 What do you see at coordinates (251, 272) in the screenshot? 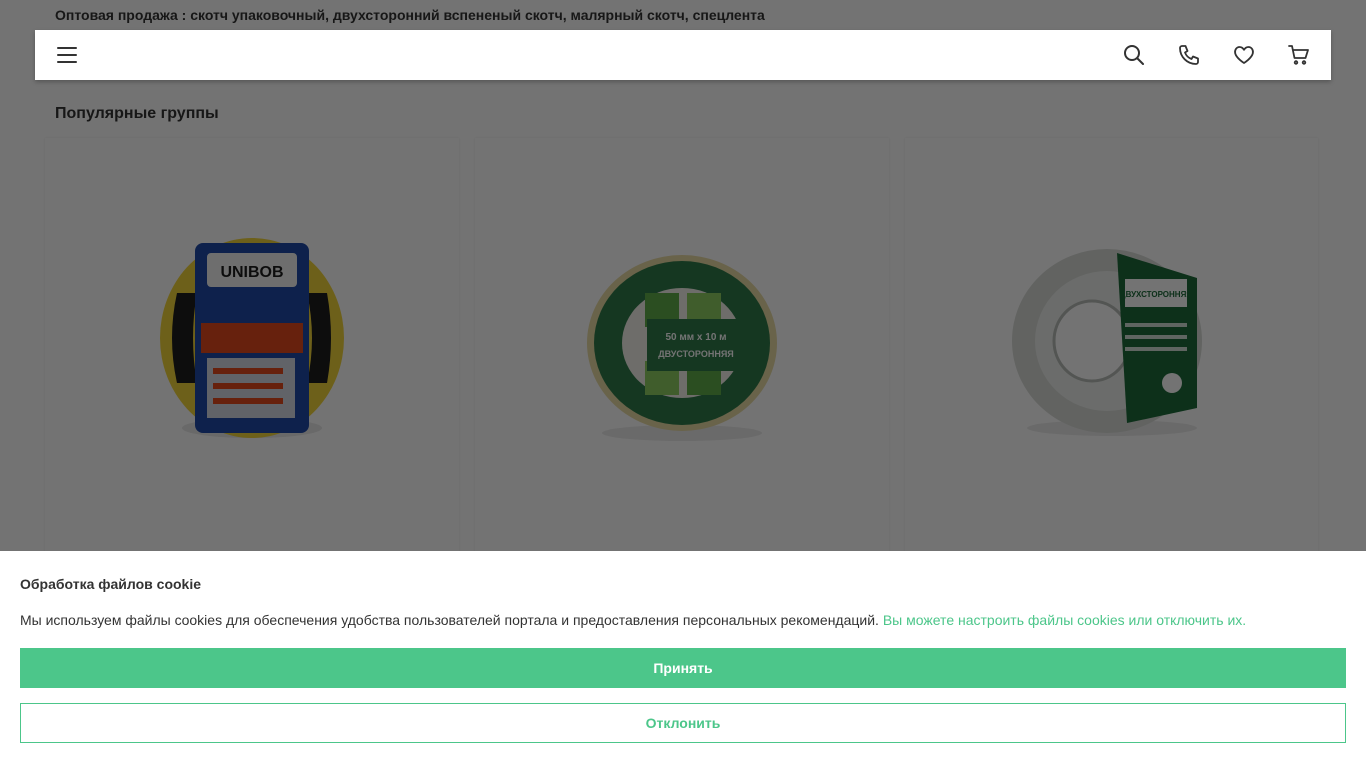
I see `svg-text: UNIBOB` at bounding box center [251, 272].